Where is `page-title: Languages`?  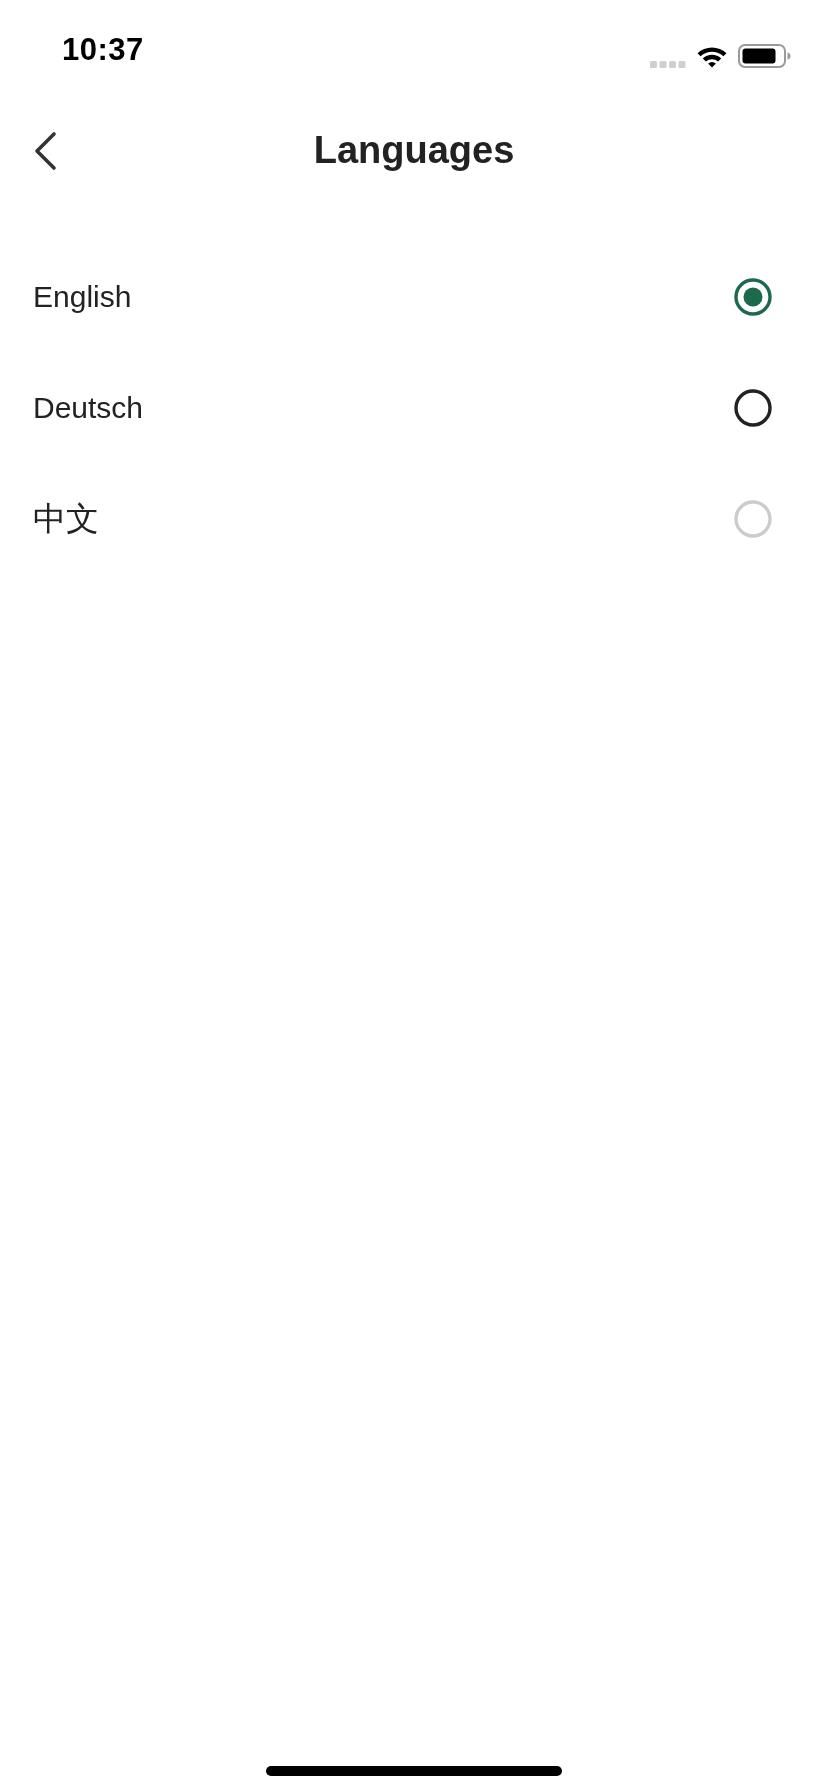 page-title: Languages is located at coordinates (414, 151).